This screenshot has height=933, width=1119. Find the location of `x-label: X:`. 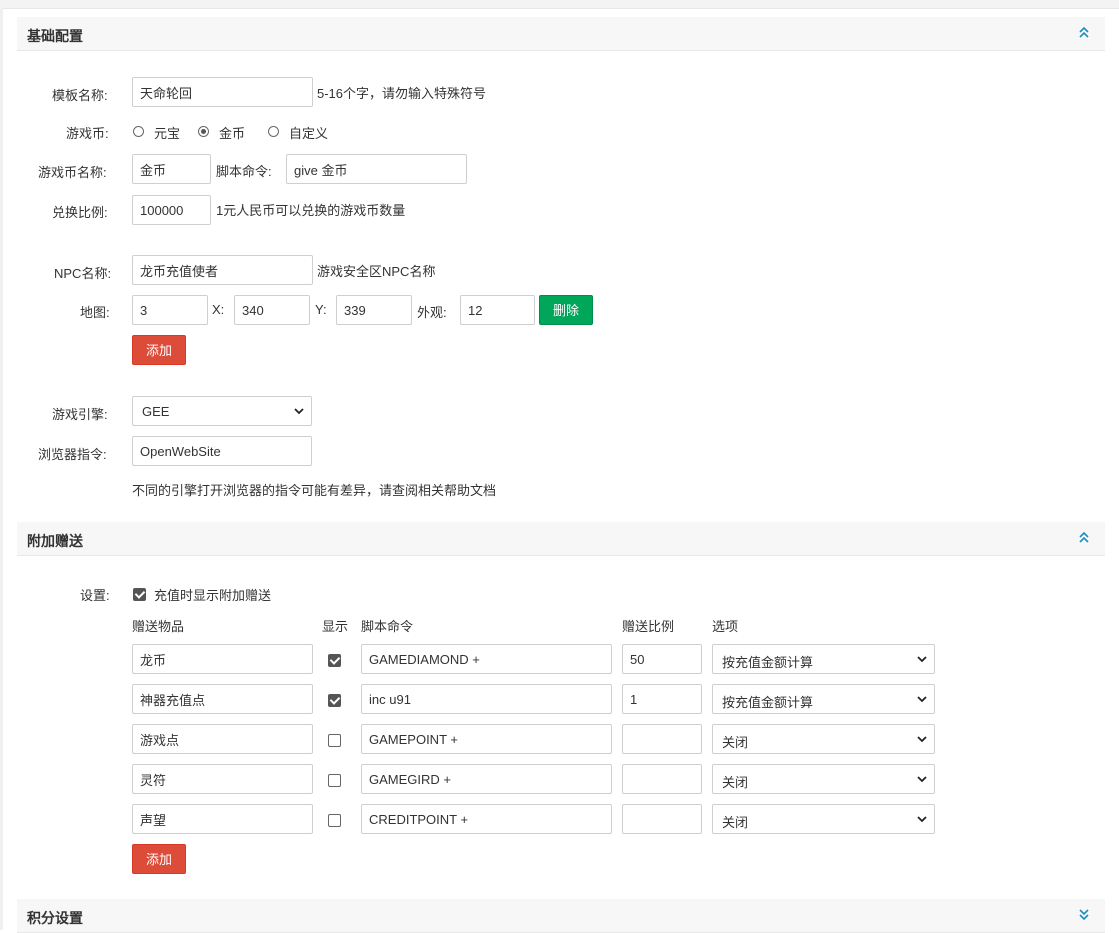

x-label: X: is located at coordinates (218, 309).